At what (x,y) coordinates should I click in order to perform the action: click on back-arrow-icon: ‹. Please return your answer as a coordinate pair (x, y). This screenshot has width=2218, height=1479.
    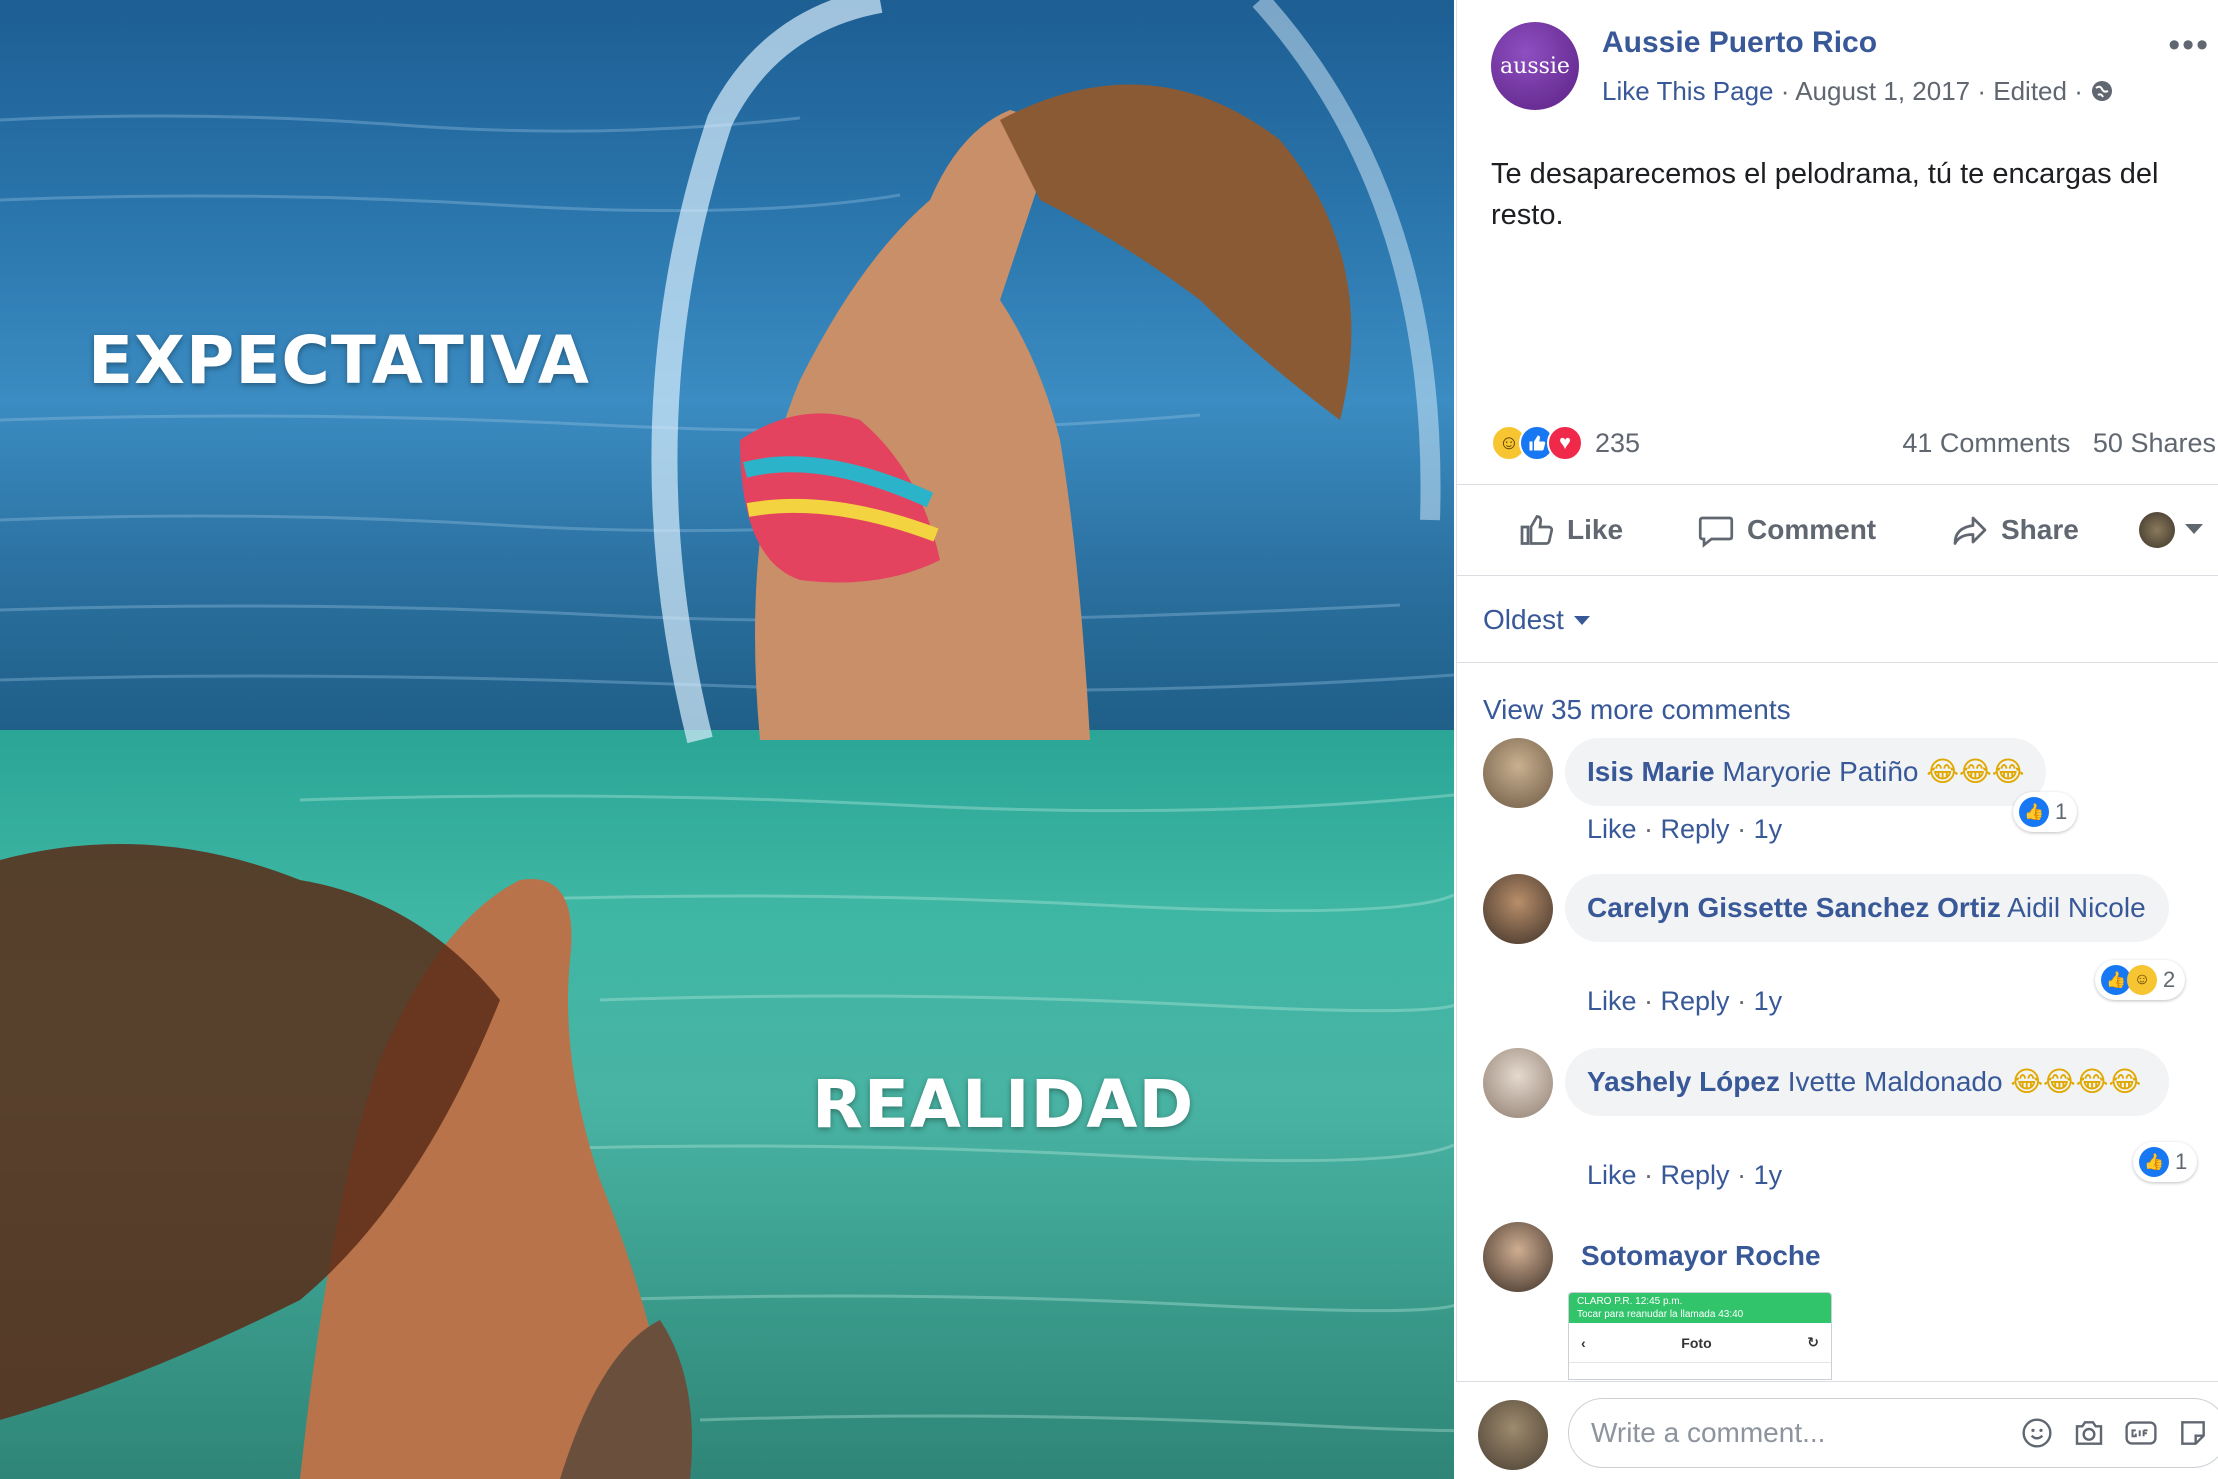
    Looking at the image, I should click on (1583, 1342).